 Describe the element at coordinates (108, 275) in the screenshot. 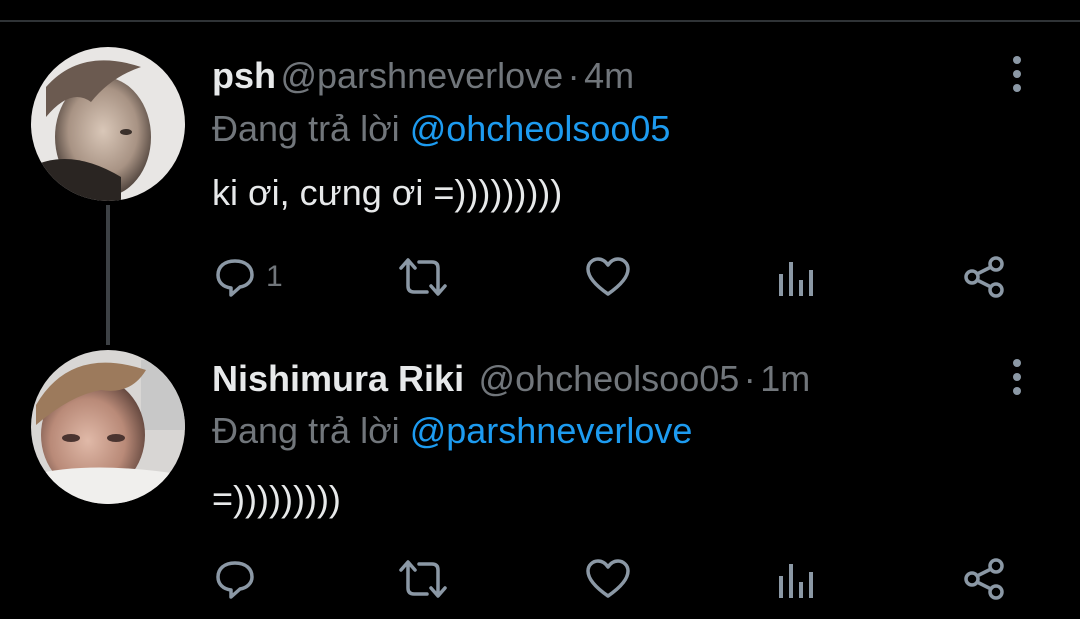

I see `thread-connector-line` at that location.